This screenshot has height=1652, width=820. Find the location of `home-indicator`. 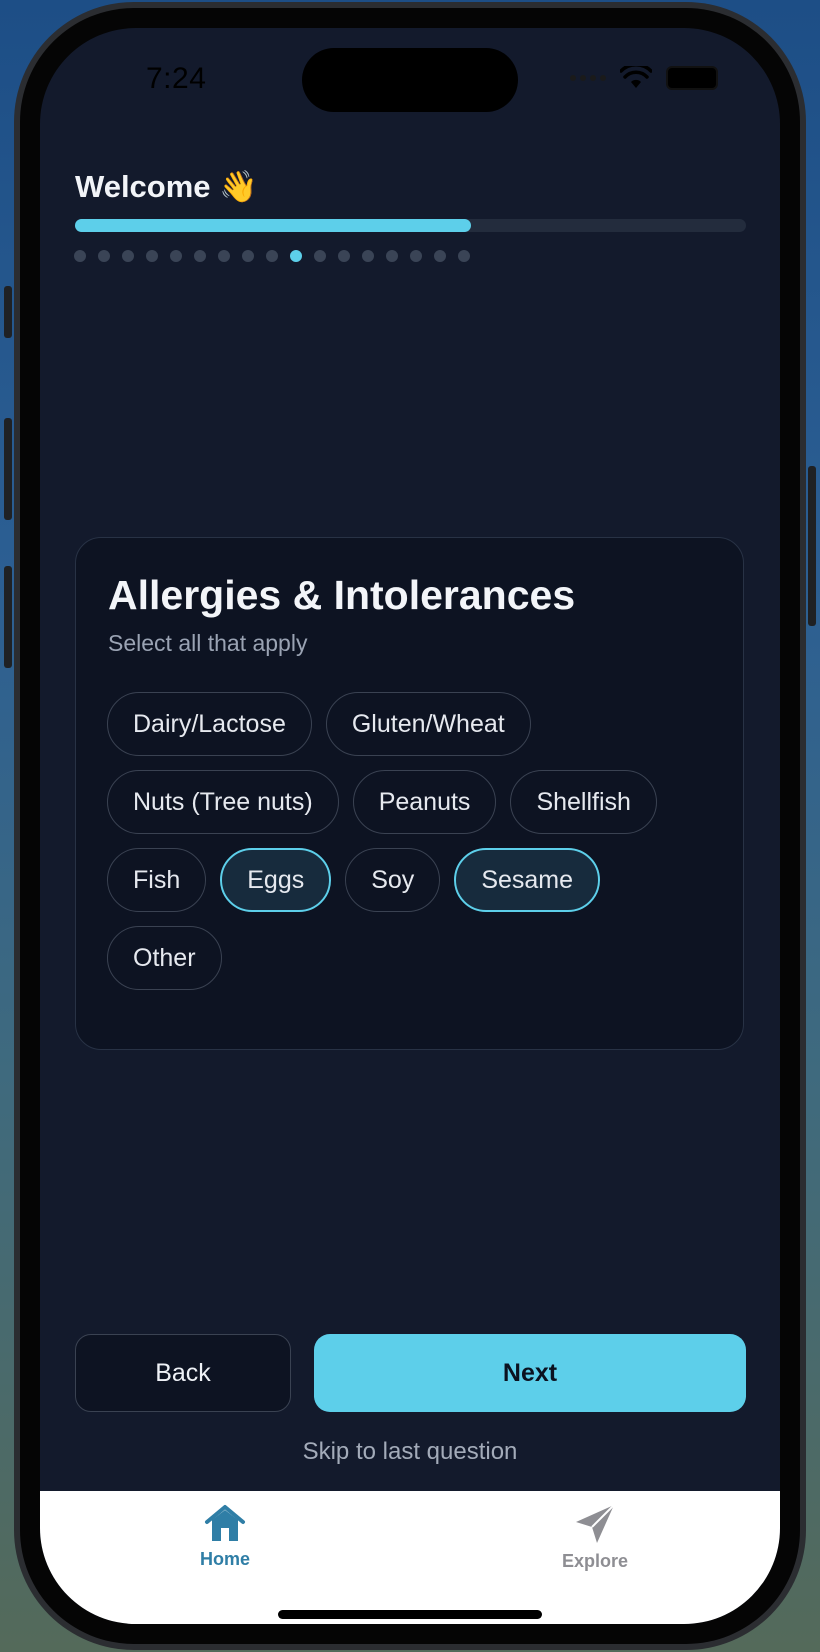

home-indicator is located at coordinates (410, 1614).